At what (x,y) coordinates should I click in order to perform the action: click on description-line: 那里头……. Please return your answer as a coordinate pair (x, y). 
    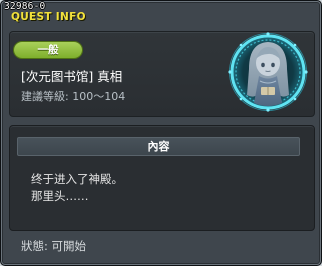
    Looking at the image, I should click on (60, 196).